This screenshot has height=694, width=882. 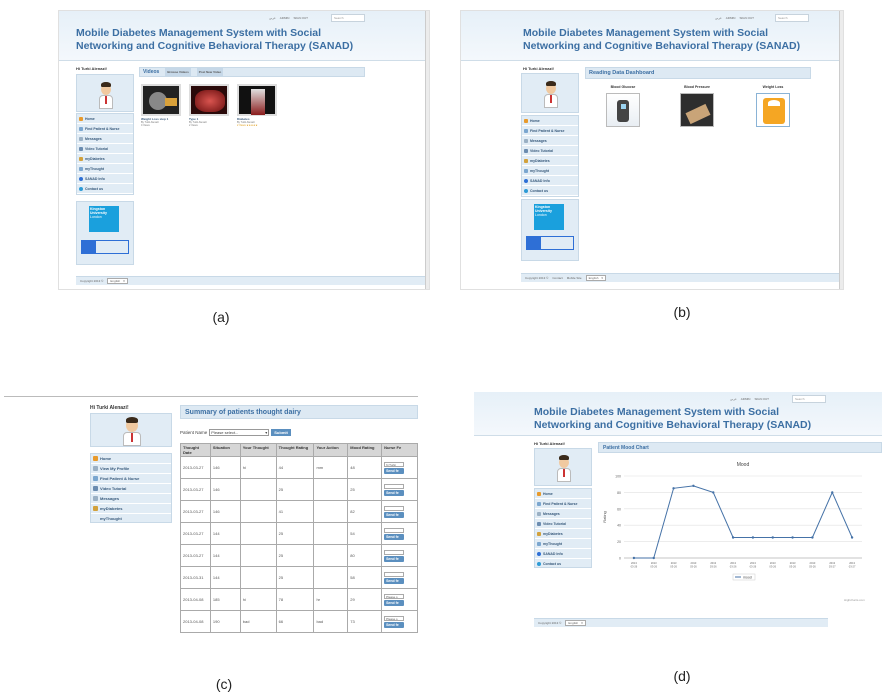 I want to click on tab-post-video: Post New Video, so click(x=210, y=72).